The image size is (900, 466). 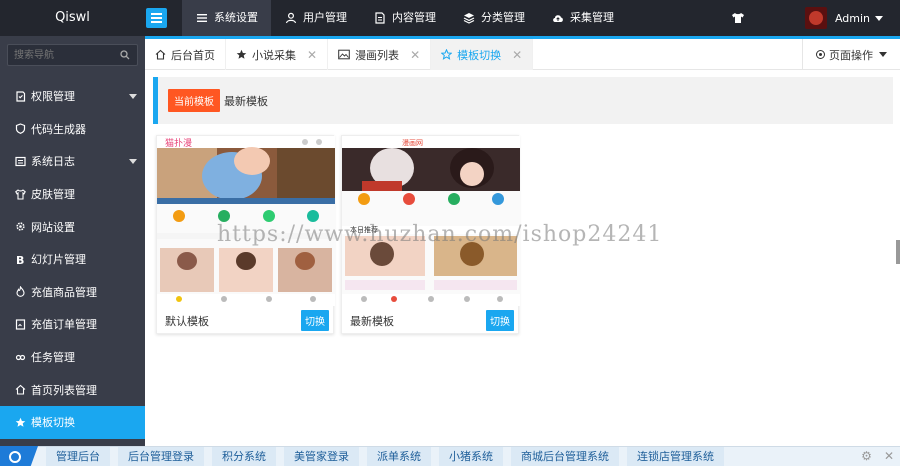 What do you see at coordinates (78, 456) in the screenshot?
I see `taskbar-item: 管理后台` at bounding box center [78, 456].